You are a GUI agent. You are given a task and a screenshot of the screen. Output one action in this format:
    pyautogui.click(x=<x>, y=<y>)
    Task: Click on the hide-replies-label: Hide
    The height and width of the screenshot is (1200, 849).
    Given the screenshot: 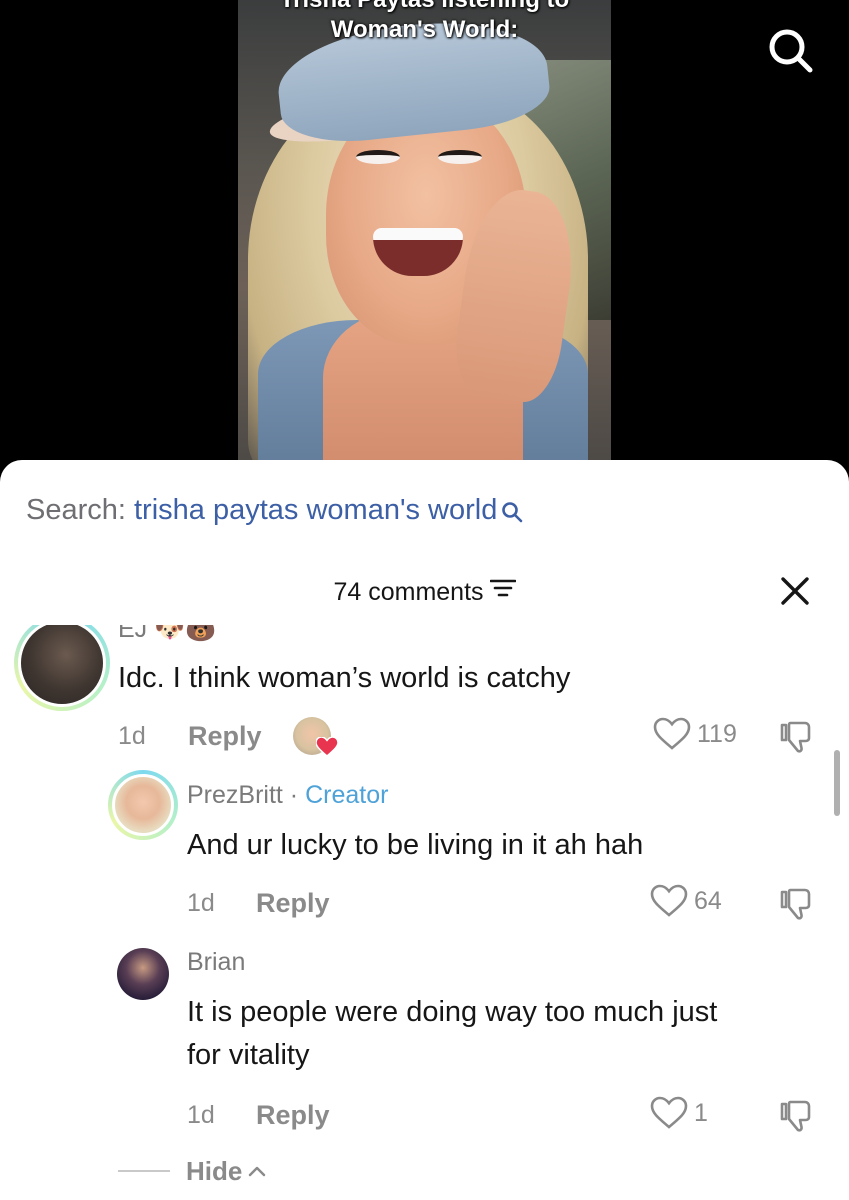 What is the action you would take?
    pyautogui.click(x=214, y=1170)
    